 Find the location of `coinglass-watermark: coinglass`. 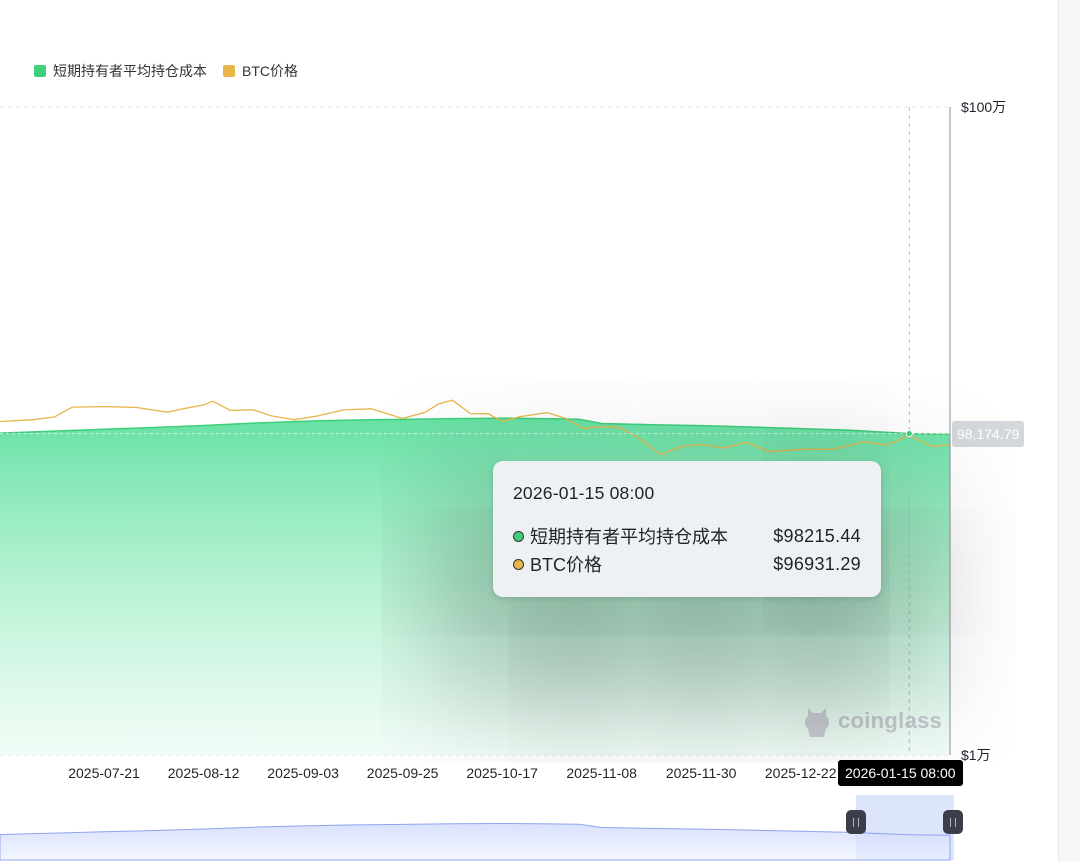

coinglass-watermark: coinglass is located at coordinates (872, 721).